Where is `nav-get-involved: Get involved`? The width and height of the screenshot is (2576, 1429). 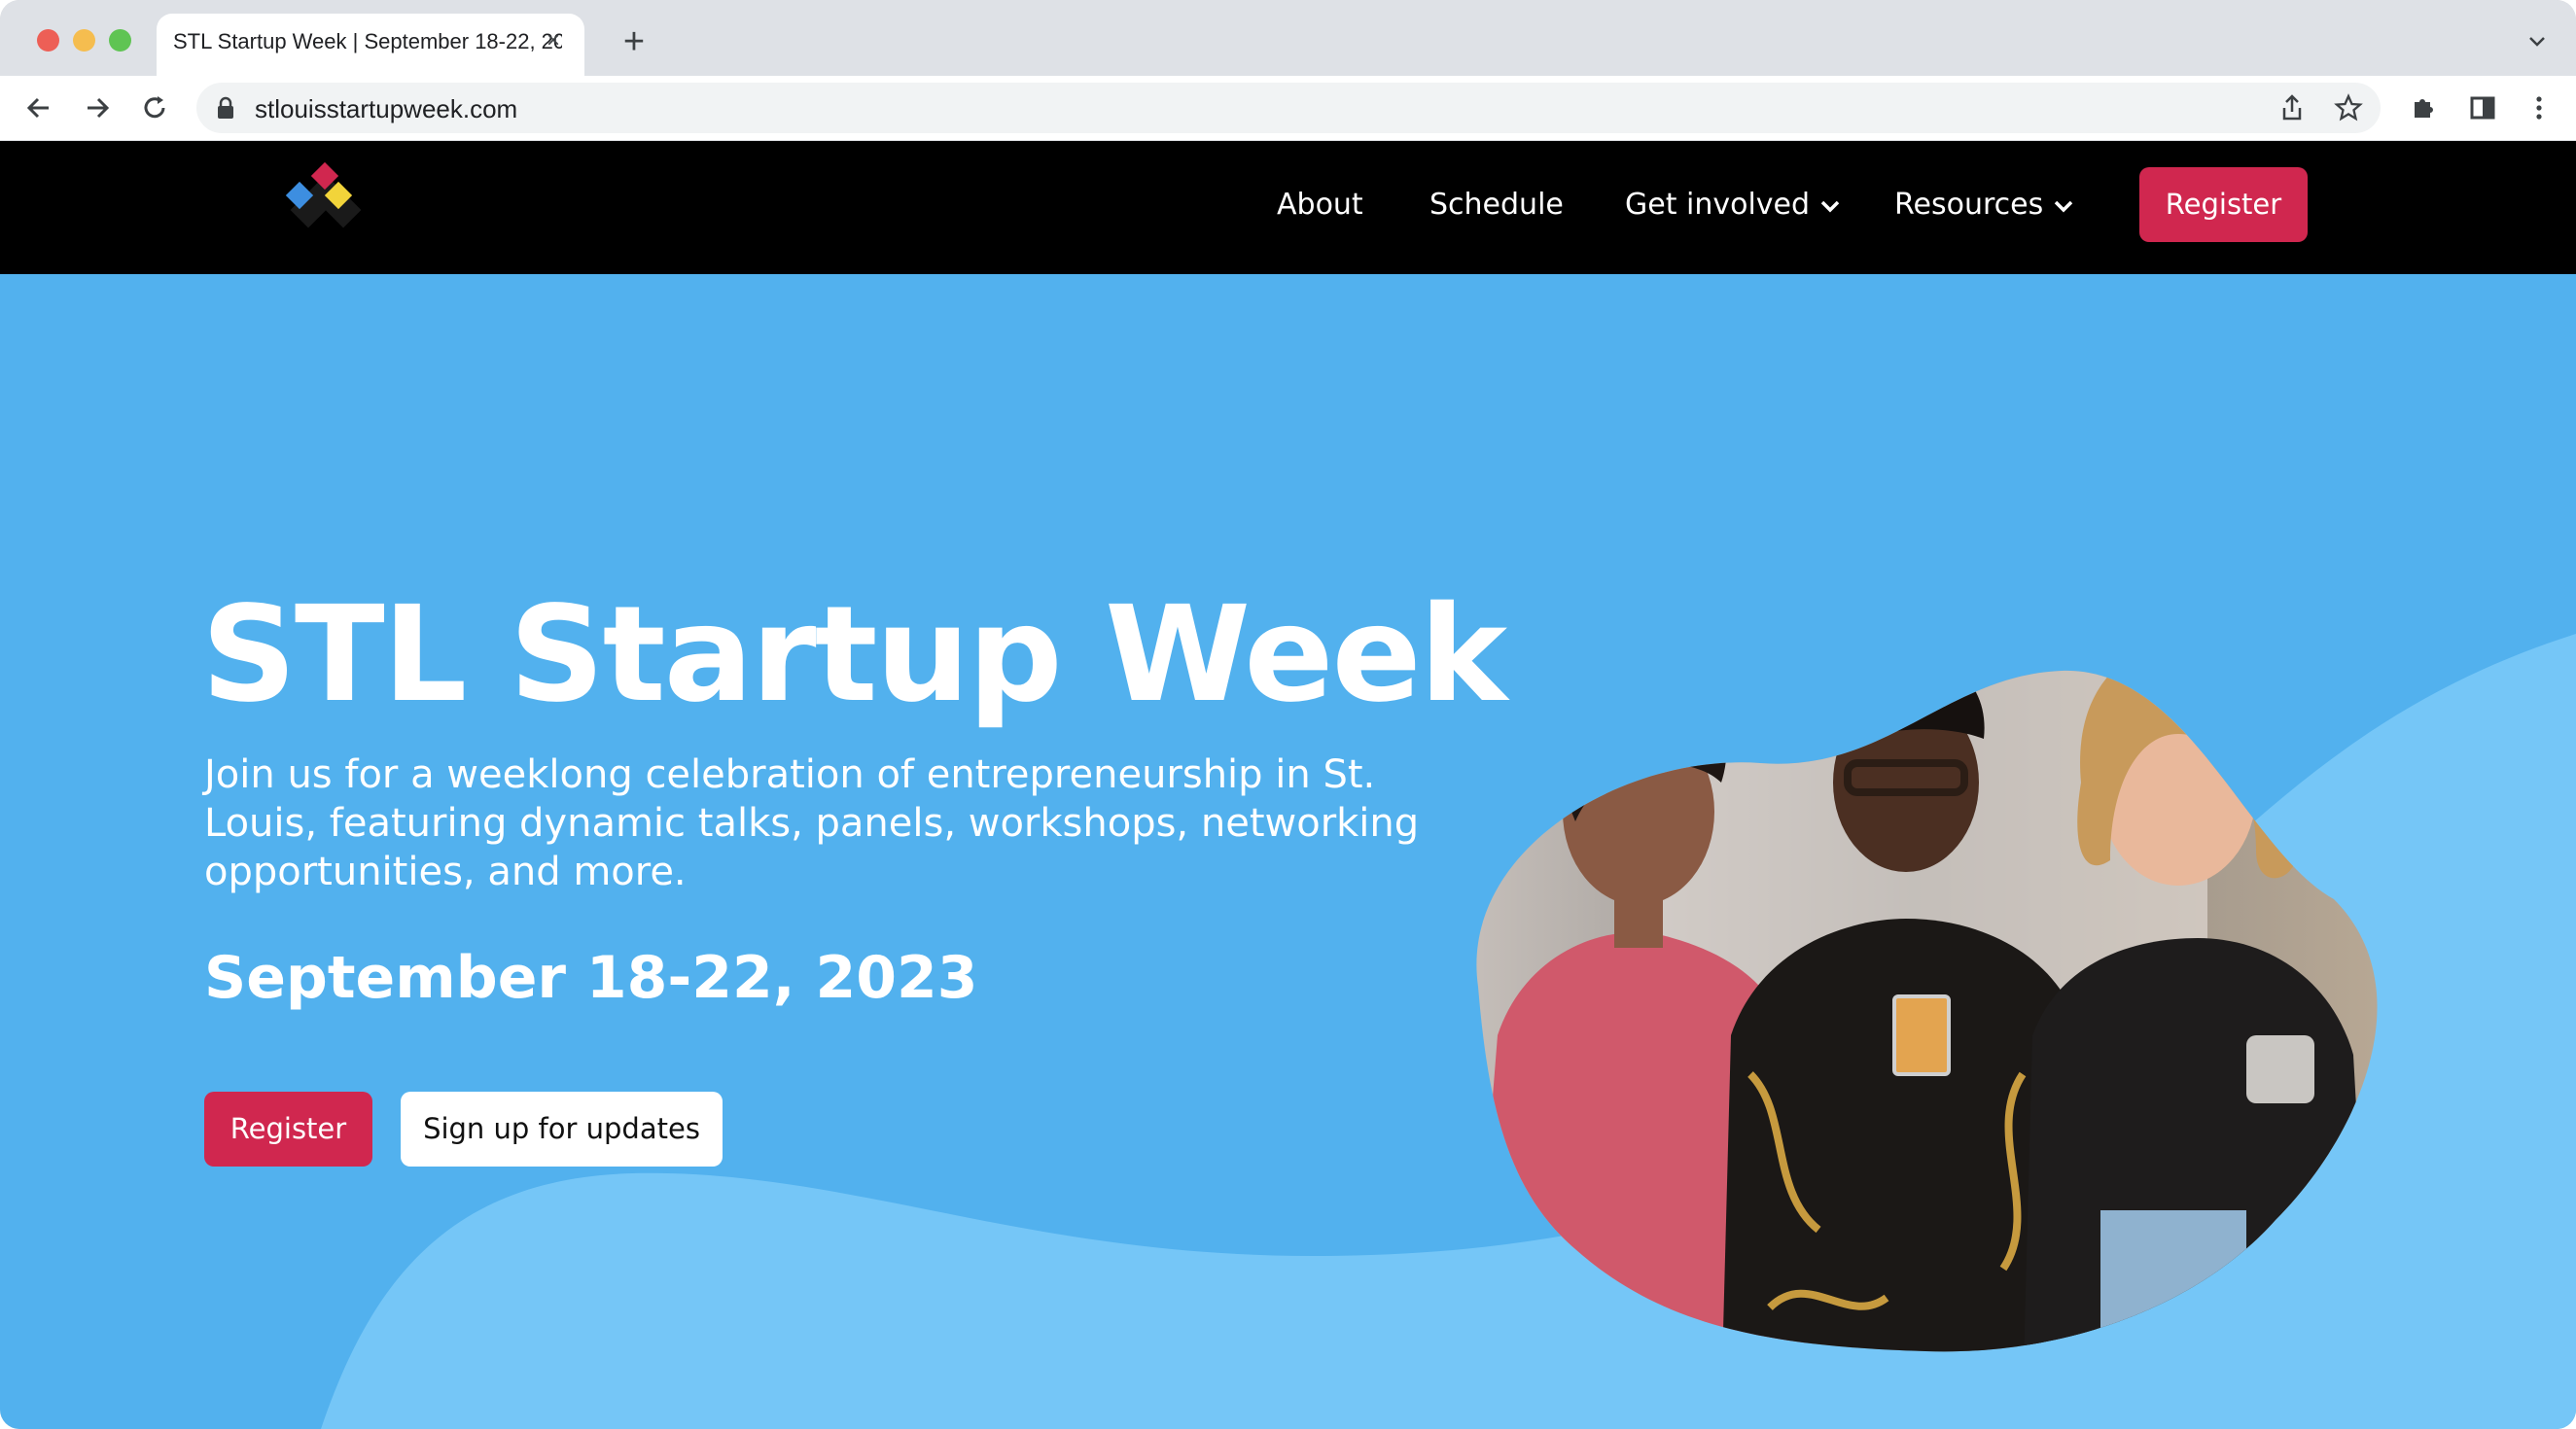
nav-get-involved: Get involved is located at coordinates (1733, 205).